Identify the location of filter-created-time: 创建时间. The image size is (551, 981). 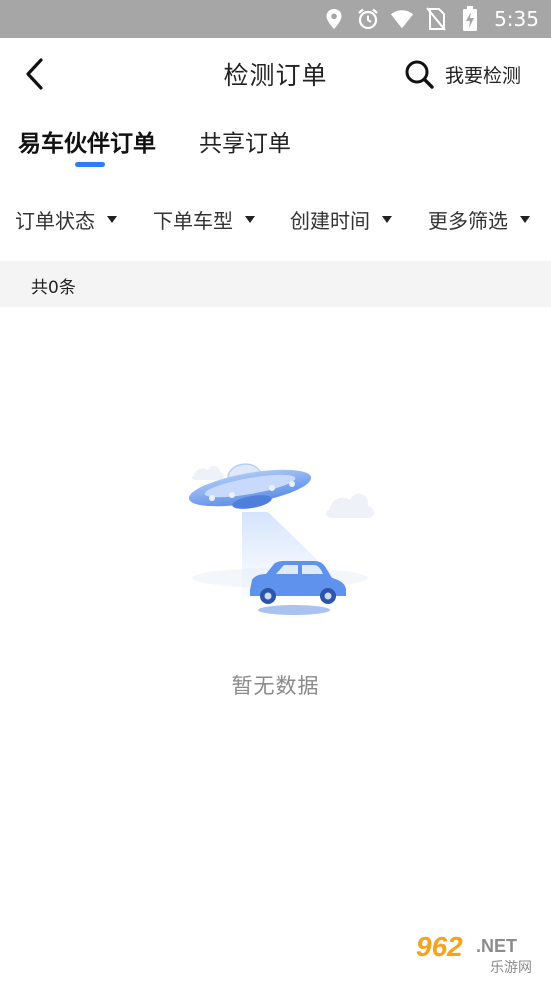
(341, 219).